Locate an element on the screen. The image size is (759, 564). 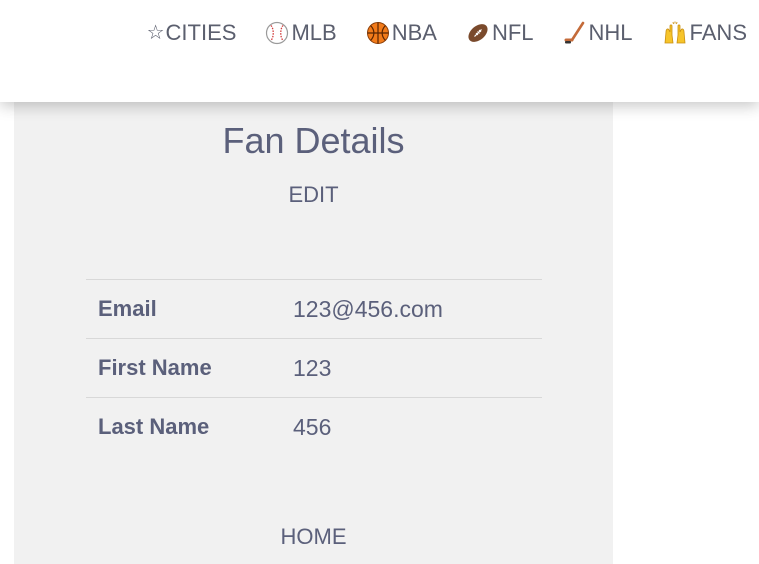
first-name-label: First Name is located at coordinates (155, 367).